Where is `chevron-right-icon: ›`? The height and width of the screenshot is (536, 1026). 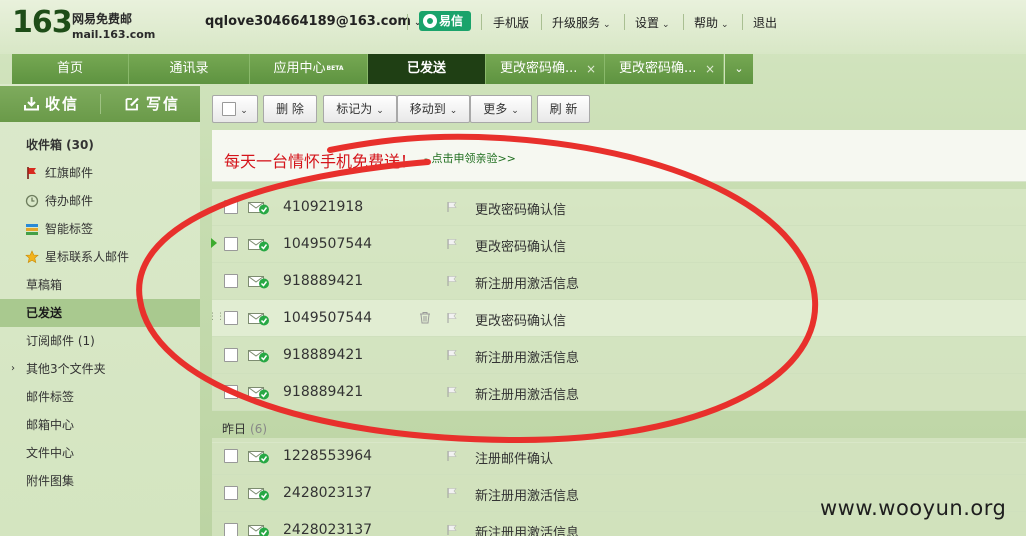 chevron-right-icon: › is located at coordinates (13, 369).